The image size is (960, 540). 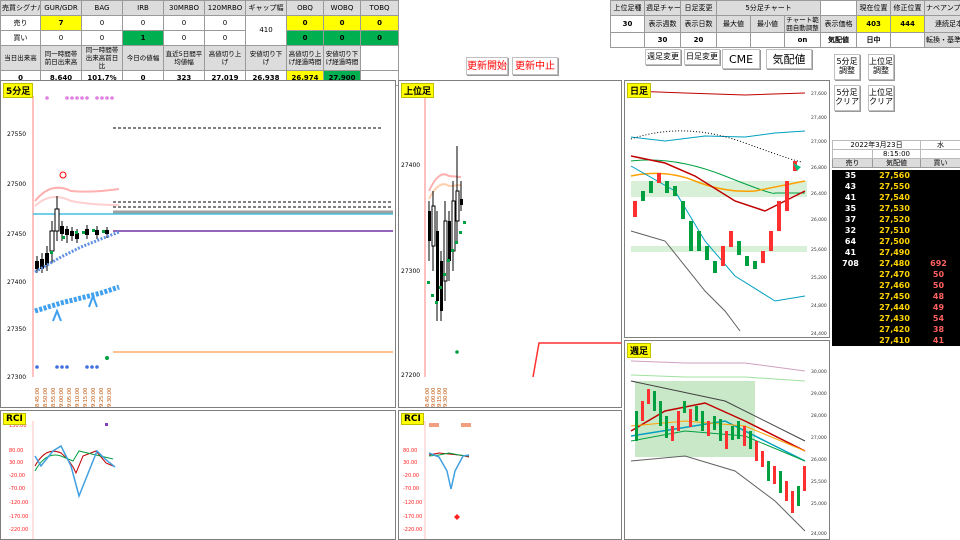 I want to click on weekly-title: 週足, so click(x=639, y=350).